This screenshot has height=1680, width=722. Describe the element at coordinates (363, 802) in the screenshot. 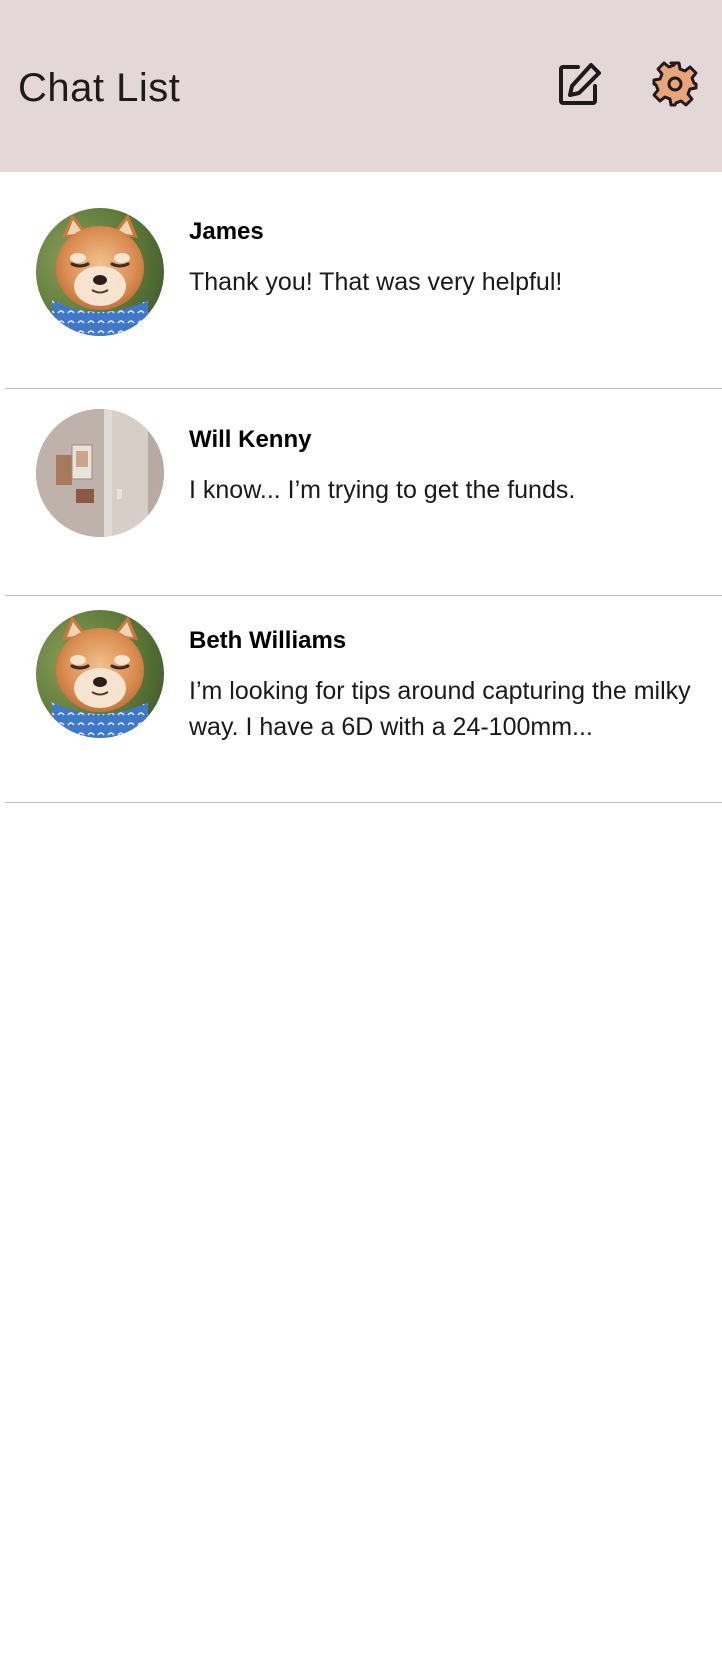

I see `divider` at that location.